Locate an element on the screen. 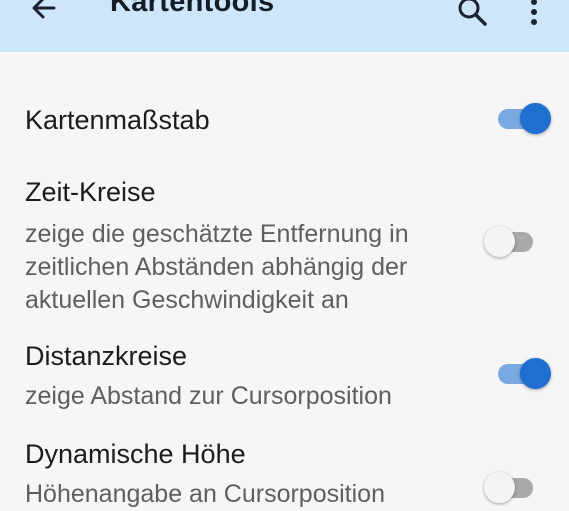  setting-label: Distanzkreise is located at coordinates (106, 356).